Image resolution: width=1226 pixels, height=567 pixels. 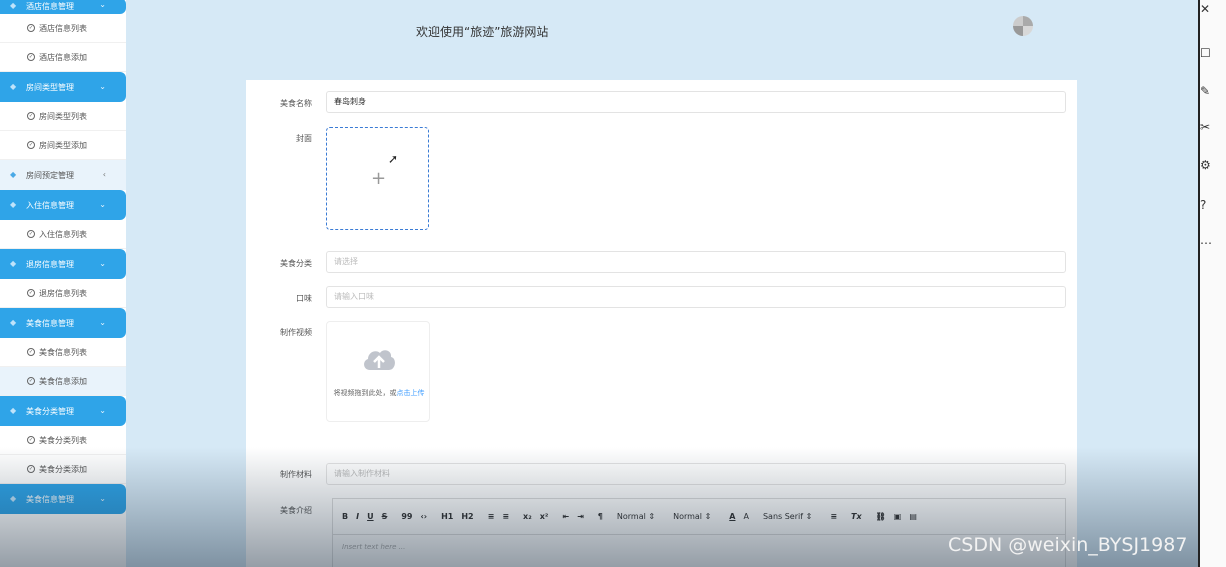 I want to click on name-label: 美食名称, so click(x=296, y=103).